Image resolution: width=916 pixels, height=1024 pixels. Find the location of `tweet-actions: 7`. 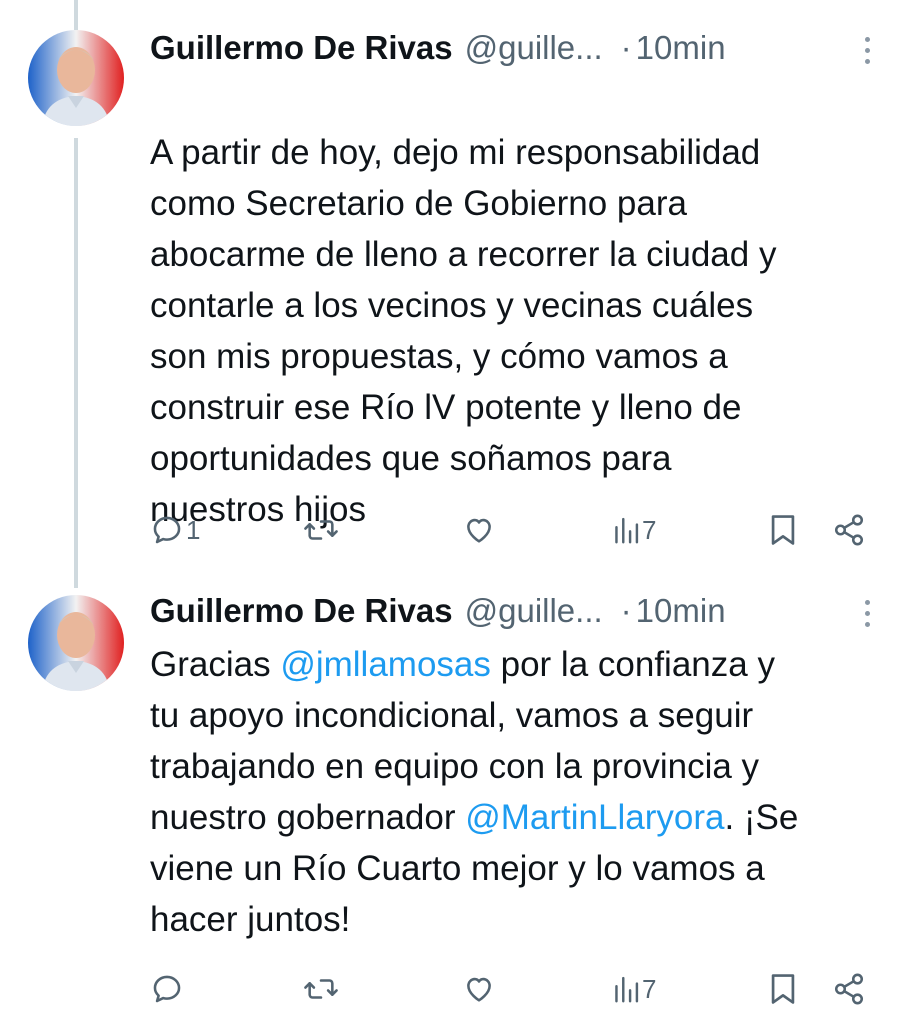

tweet-actions: 7 is located at coordinates (520, 989).